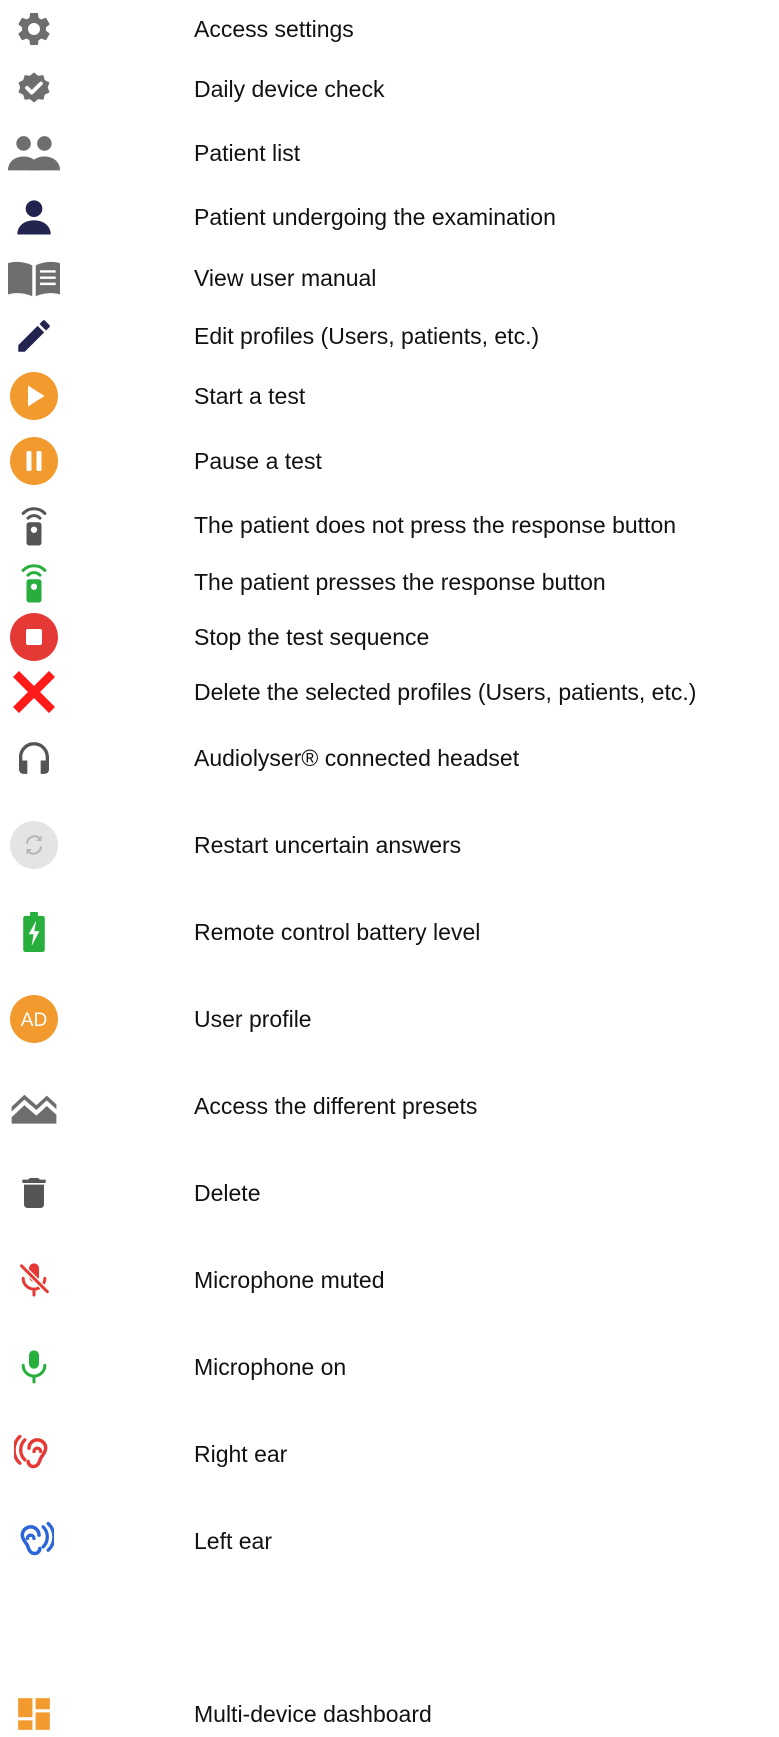 This screenshot has width=779, height=1737. I want to click on legend-row: Patient list, so click(389, 153).